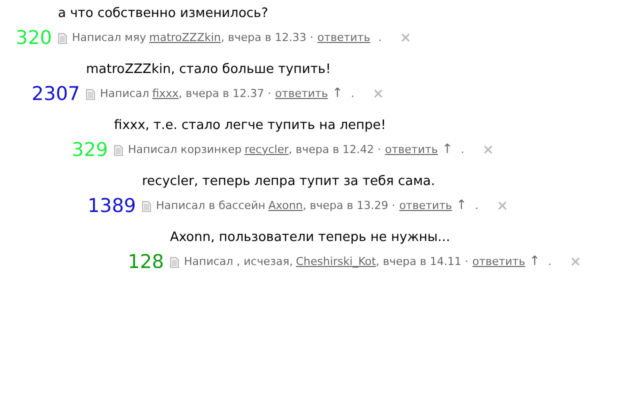 Image resolution: width=640 pixels, height=400 pixels. I want to click on comment-text: recycler, теперь лепра тупит за тебя сама., so click(289, 182).